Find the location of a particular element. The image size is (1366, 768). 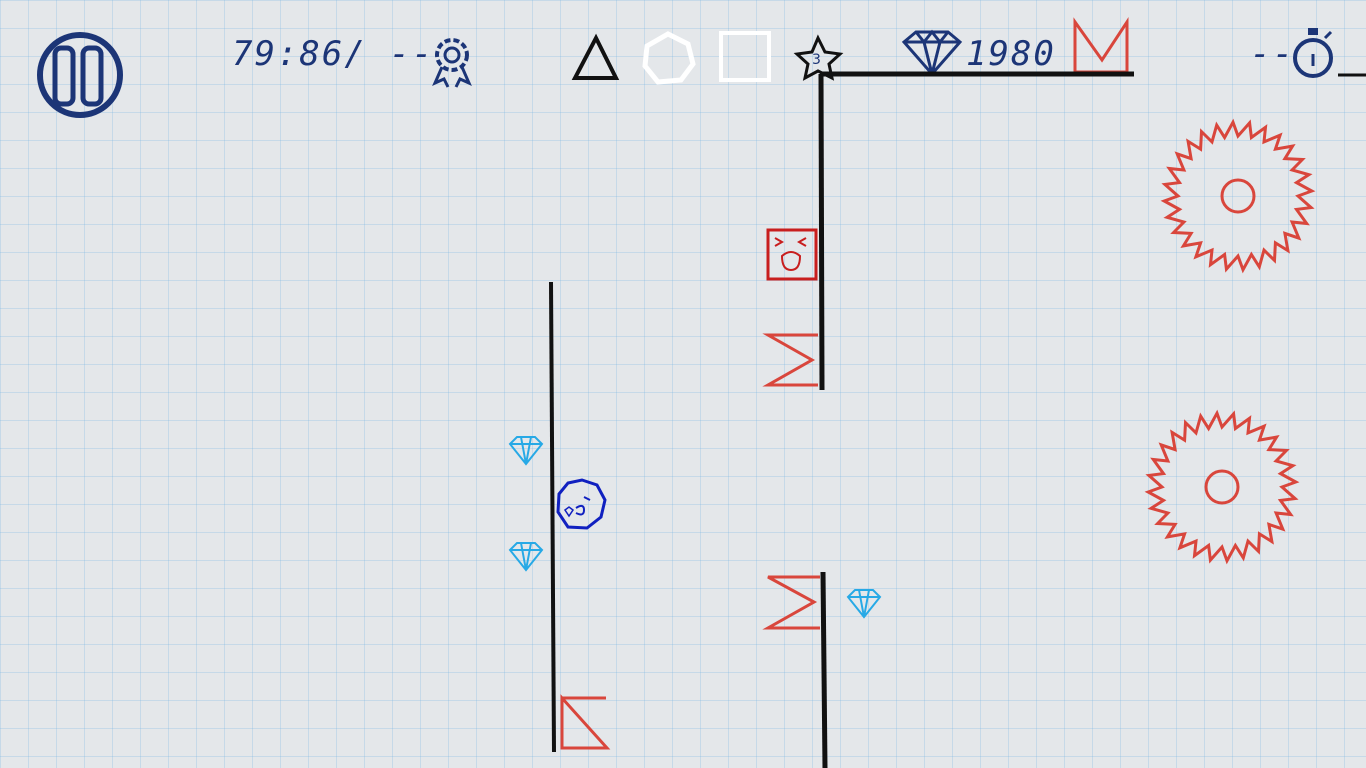

ribbon-medal-icon is located at coordinates (452, 63).